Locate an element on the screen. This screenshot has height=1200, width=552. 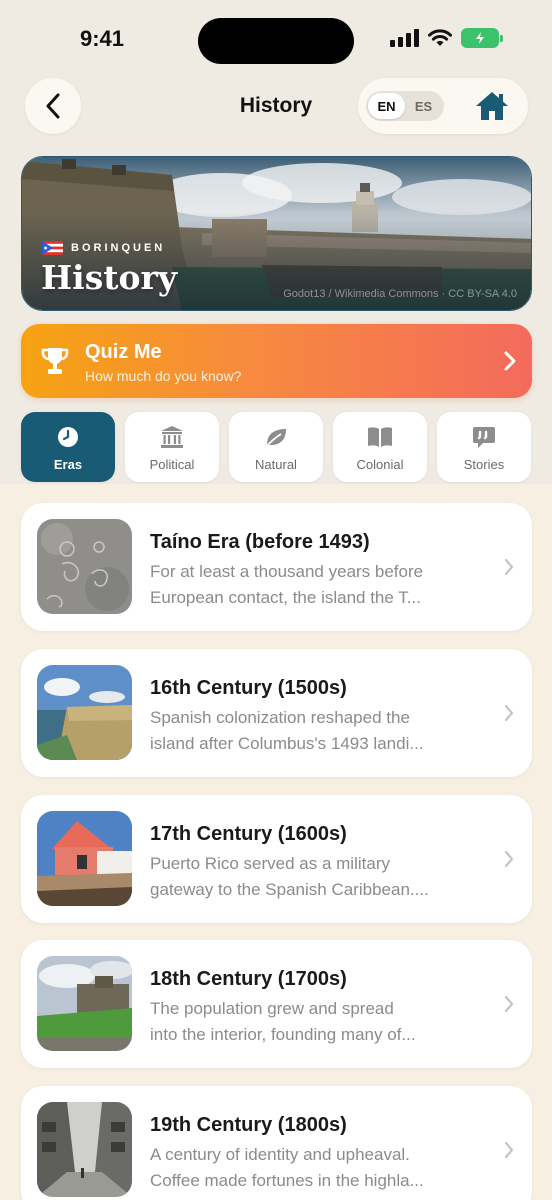
speech-bubble-icon is located at coordinates (484, 437).